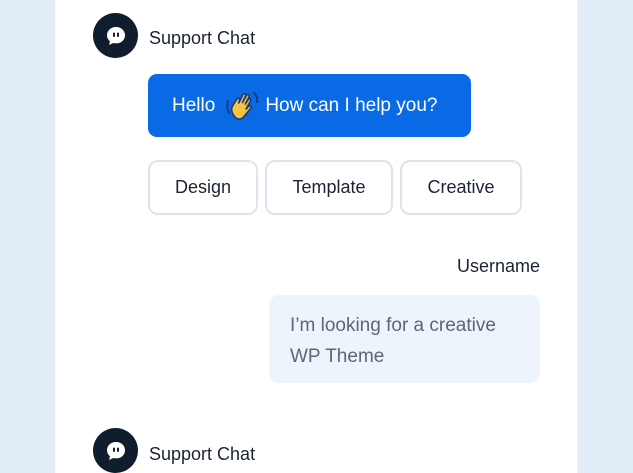  What do you see at coordinates (194, 105) in the screenshot?
I see `greeting-text: Hello` at bounding box center [194, 105].